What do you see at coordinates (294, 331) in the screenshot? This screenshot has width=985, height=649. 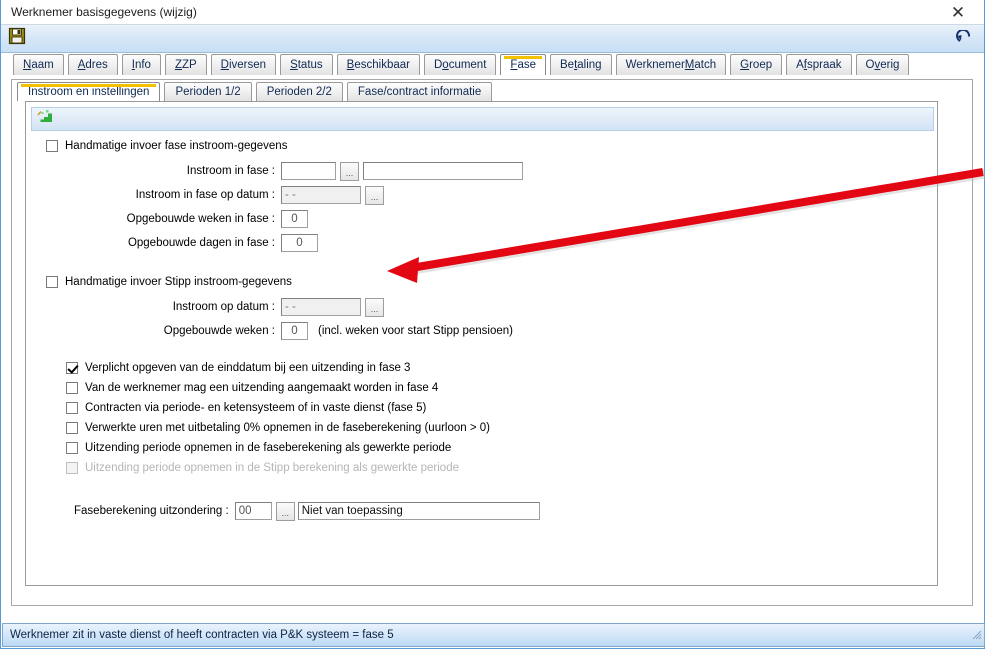 I see `stipp-opgebouwde-weken-input: 0` at bounding box center [294, 331].